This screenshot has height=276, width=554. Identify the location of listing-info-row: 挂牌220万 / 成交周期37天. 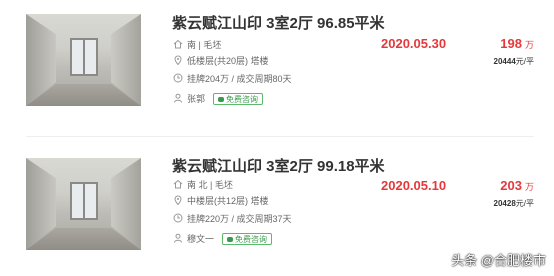
(232, 219).